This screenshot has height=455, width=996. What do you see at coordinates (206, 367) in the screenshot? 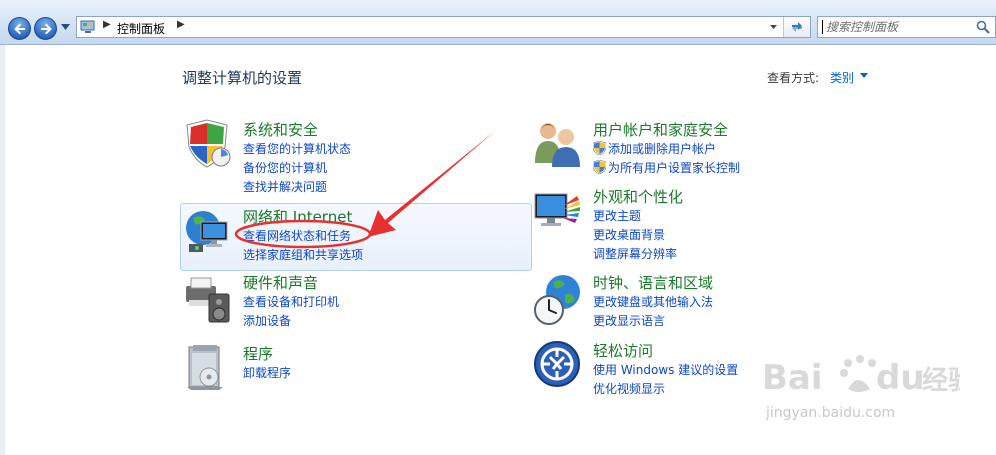
I see `programs-disc-box-icon` at bounding box center [206, 367].